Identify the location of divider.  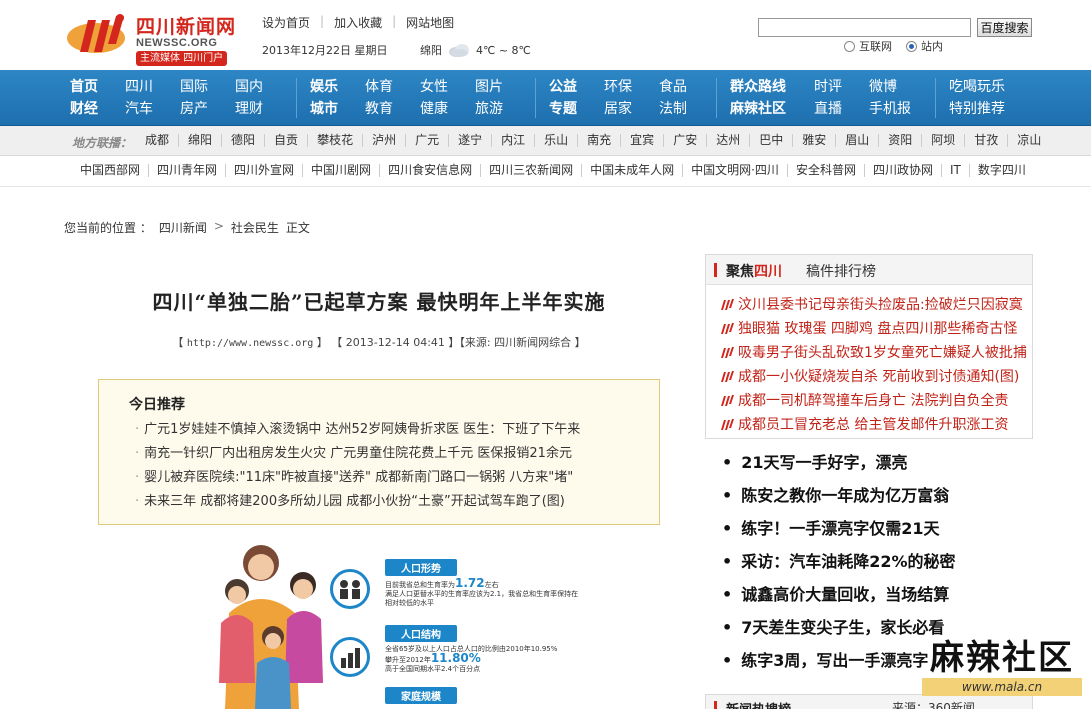
(545, 186).